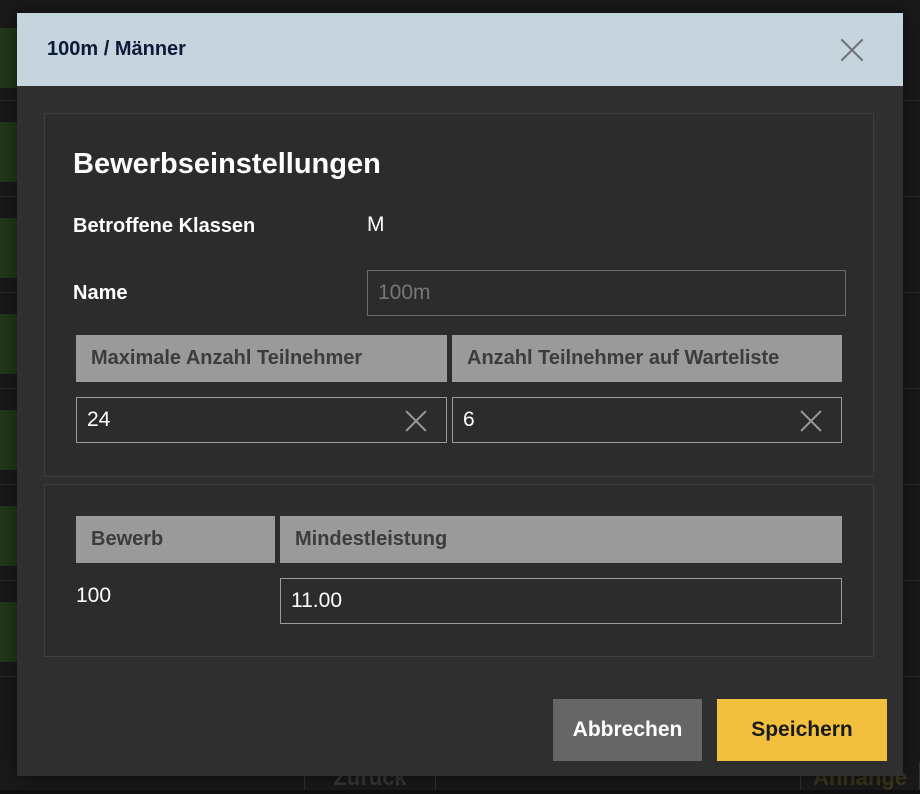 The image size is (920, 794). Describe the element at coordinates (561, 601) in the screenshot. I see `min-performance-input: 11.00` at that location.